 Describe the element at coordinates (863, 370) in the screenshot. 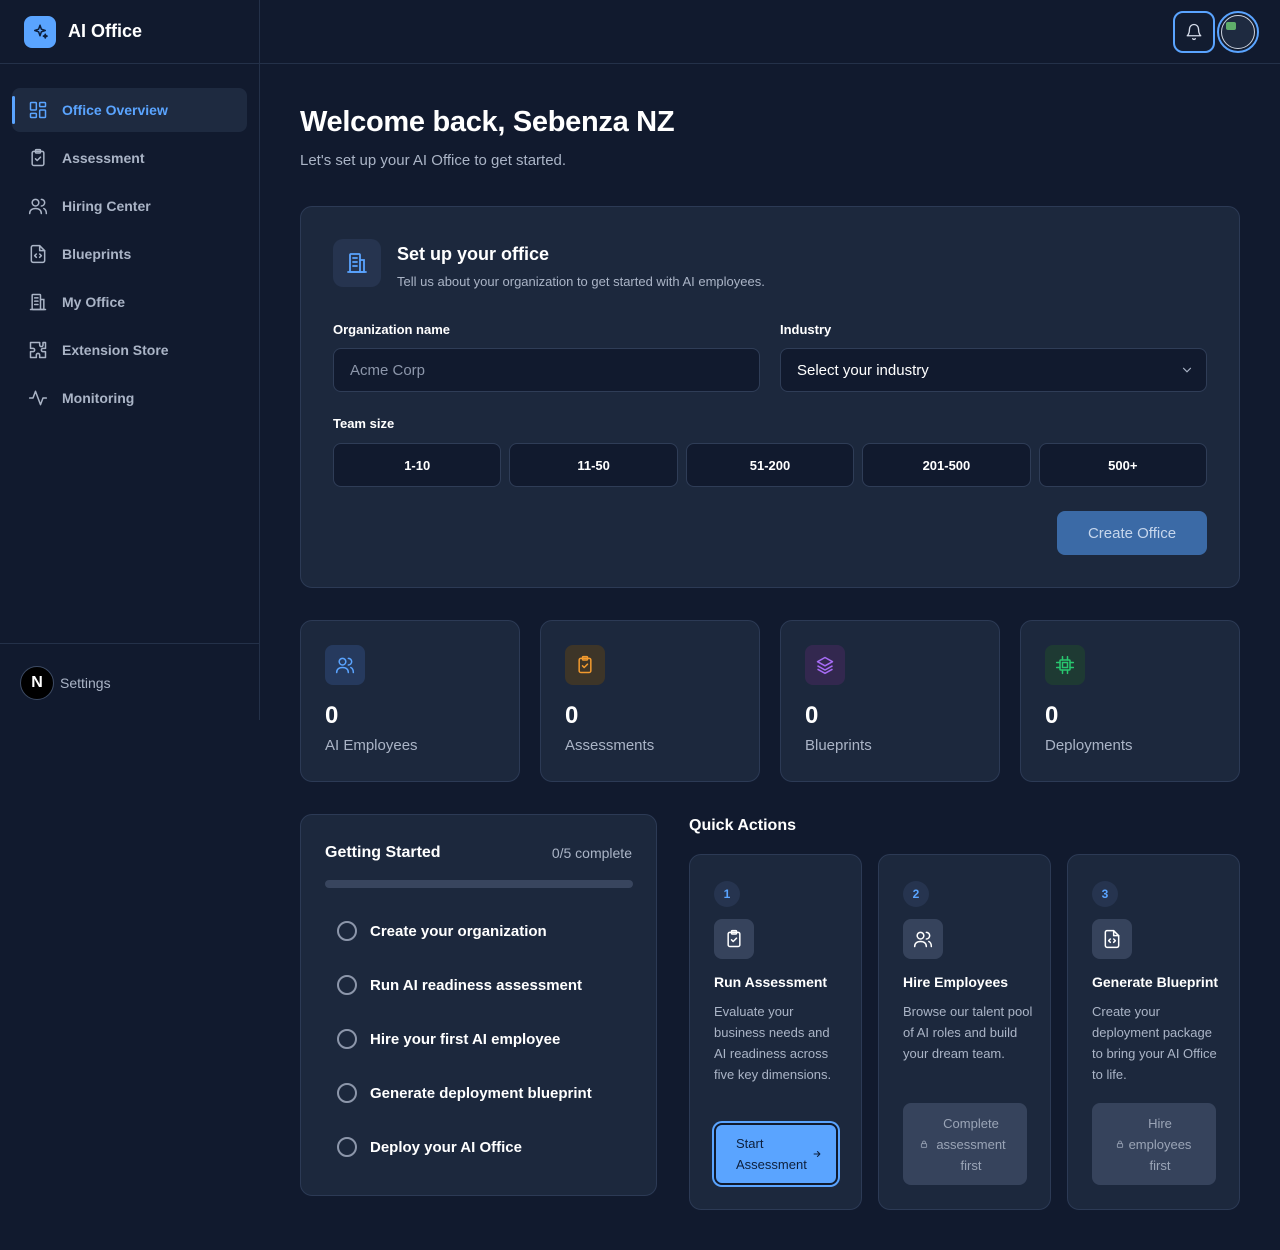

I see `industry-select-value: Select your industry` at that location.